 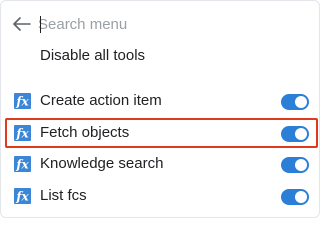 What do you see at coordinates (92, 55) in the screenshot?
I see `disable-all-tools-option: Disable all tools` at bounding box center [92, 55].